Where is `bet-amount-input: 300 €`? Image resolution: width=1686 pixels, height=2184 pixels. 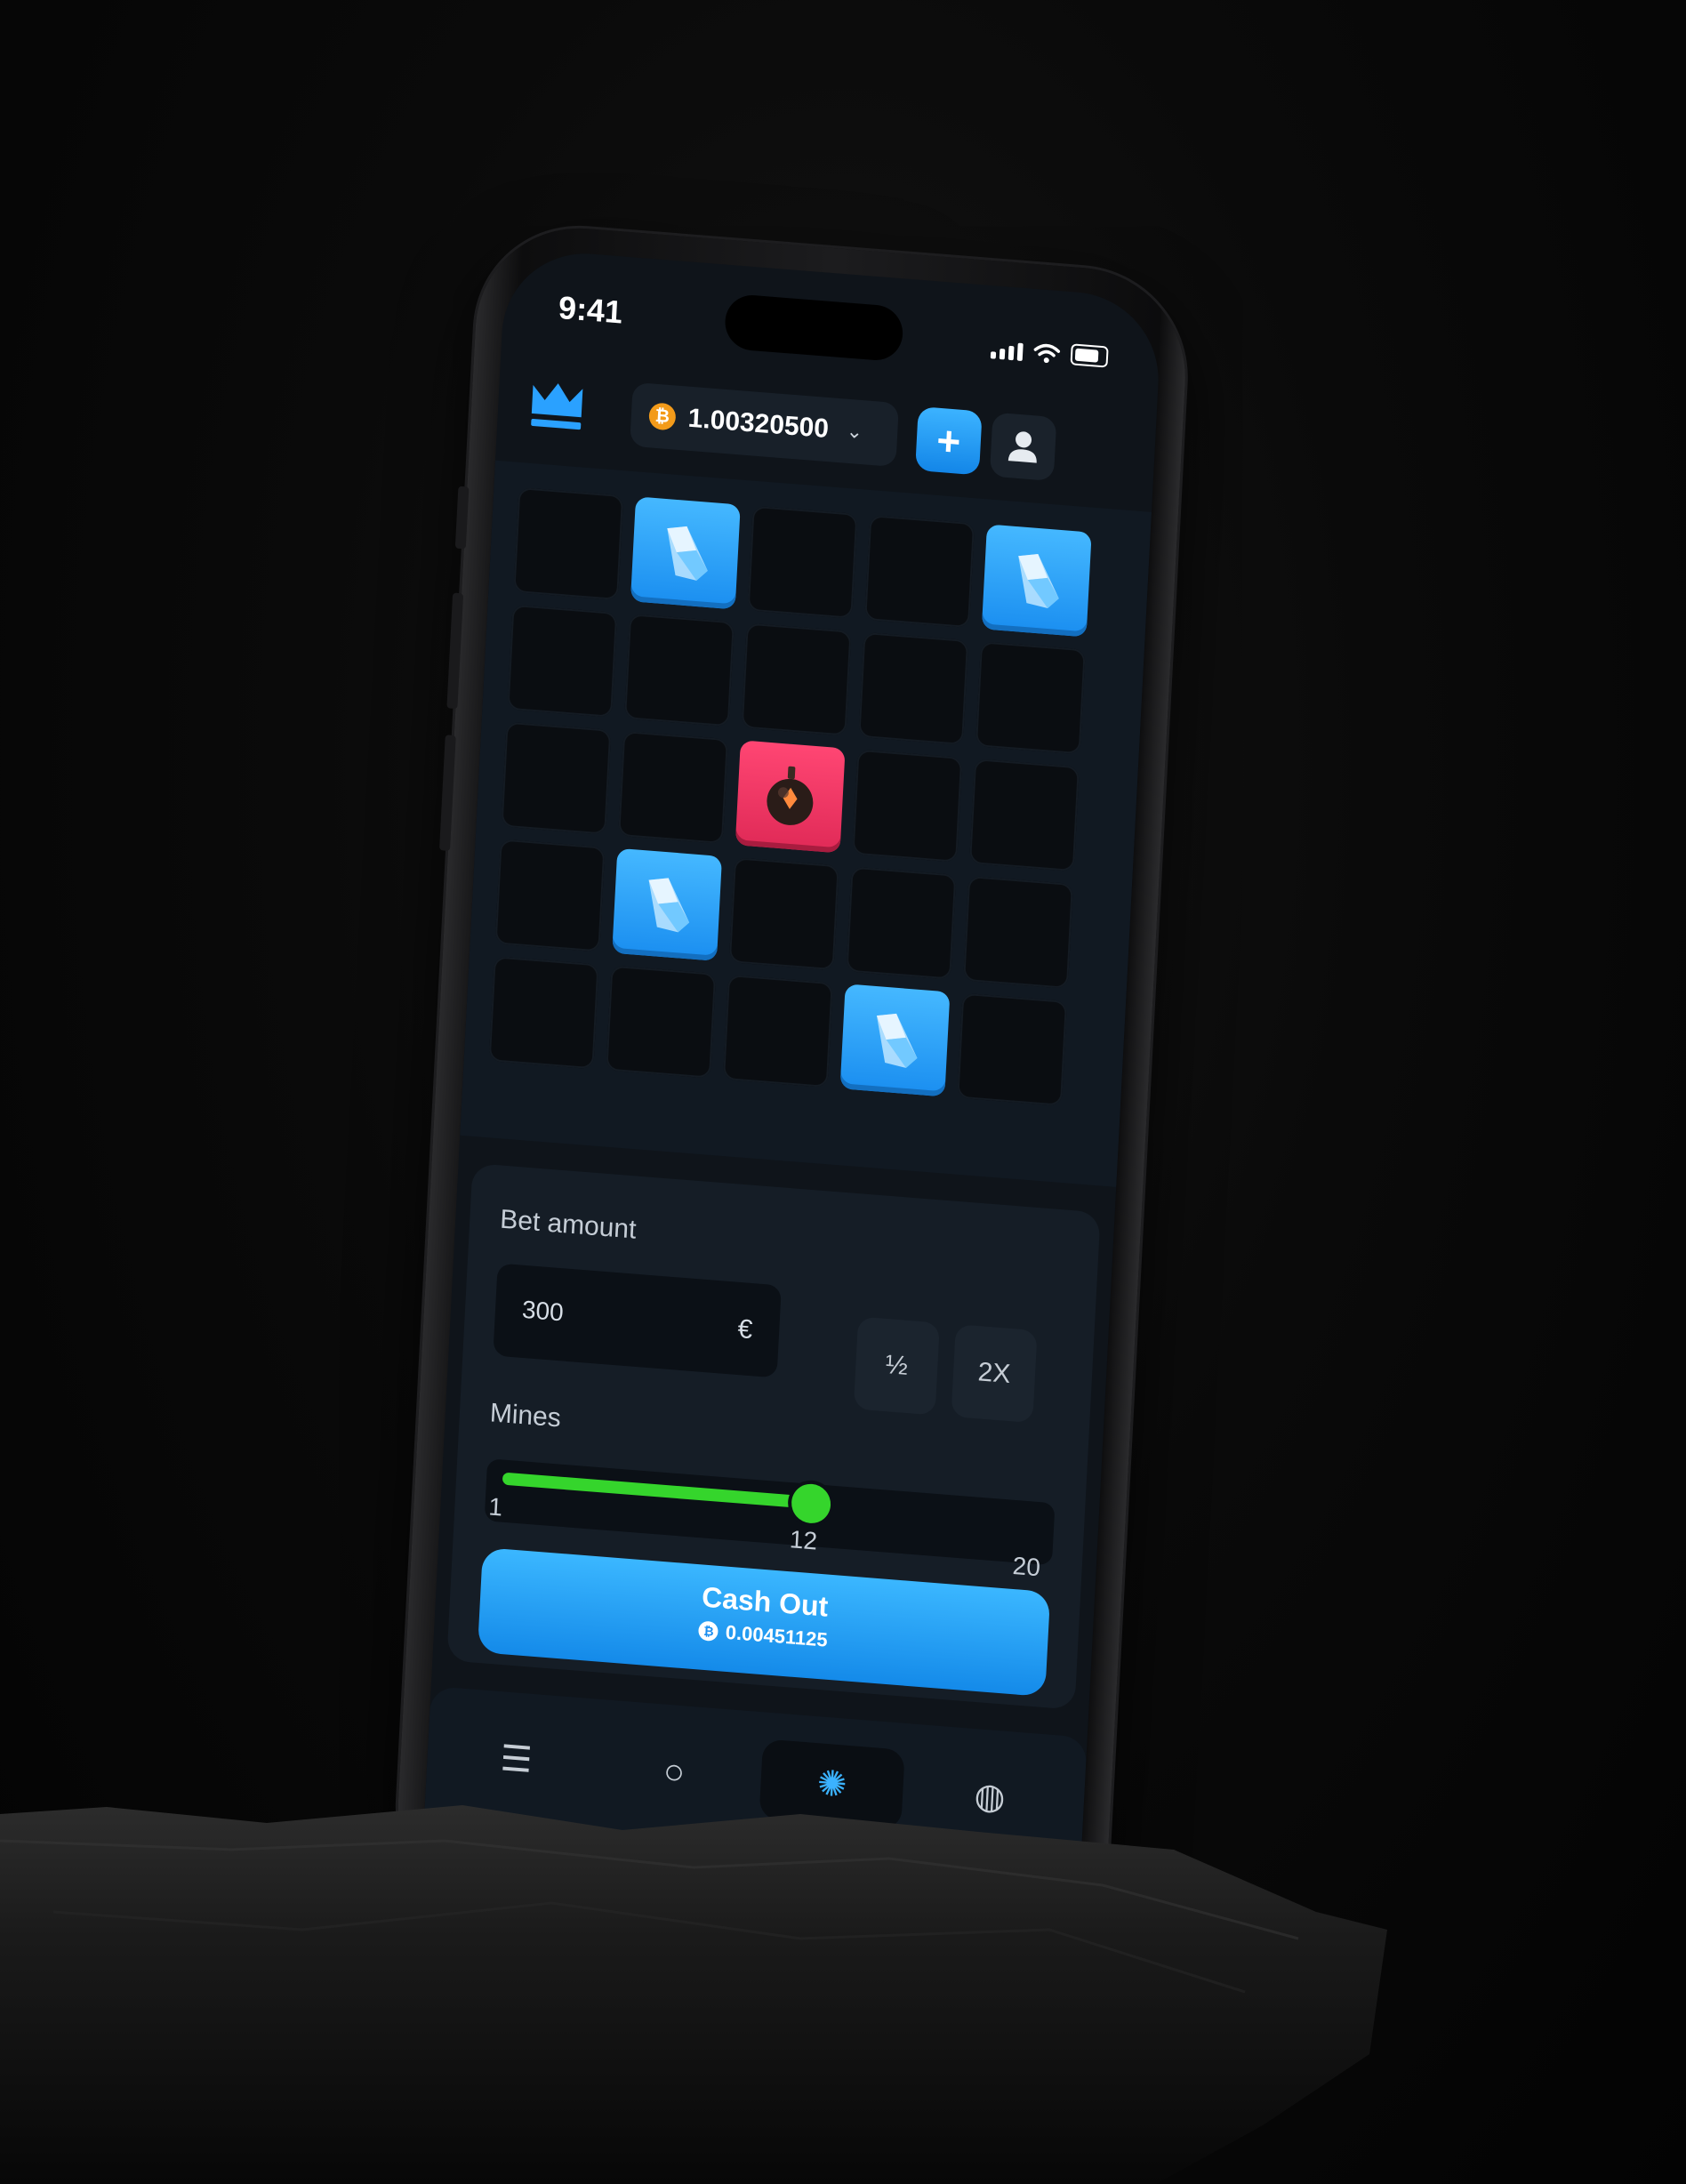
bet-amount-input: 300 € is located at coordinates (637, 1320).